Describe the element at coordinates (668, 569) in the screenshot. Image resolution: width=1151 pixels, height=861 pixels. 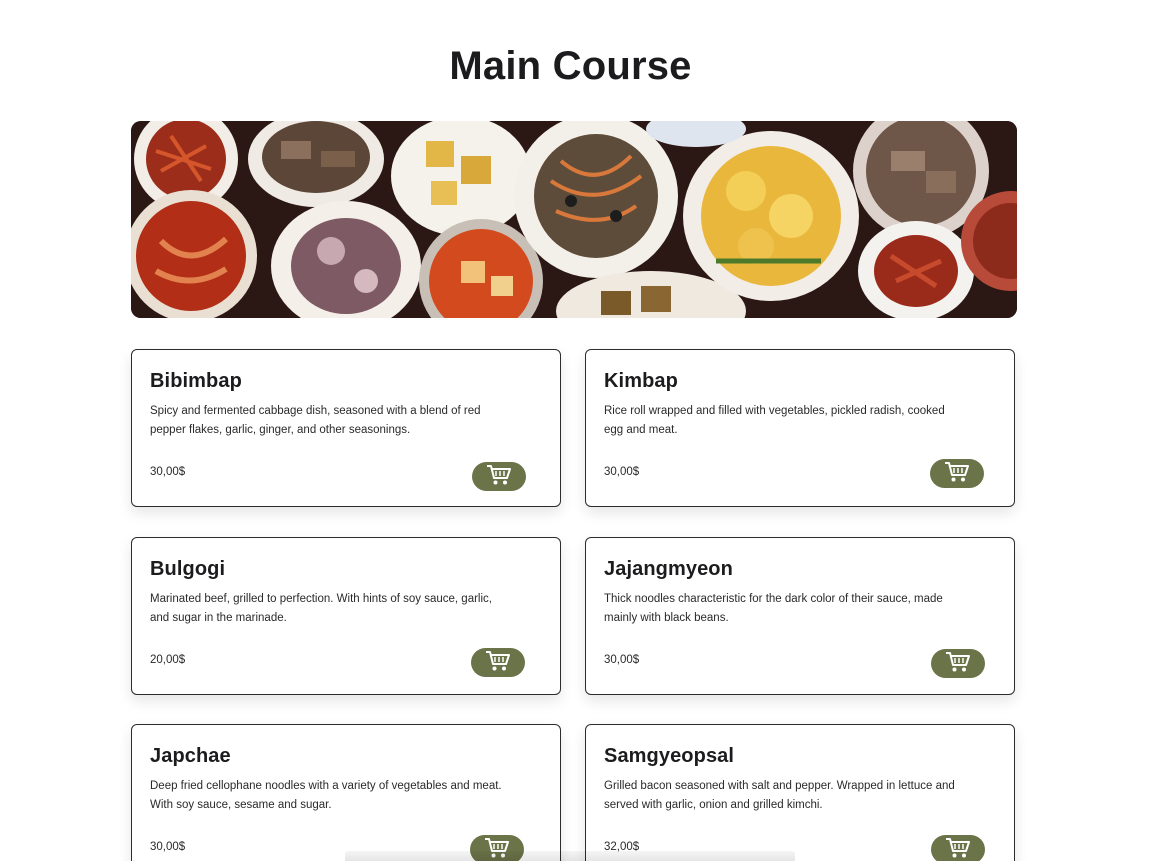
I see `dish-name: Jajangmyeon` at that location.